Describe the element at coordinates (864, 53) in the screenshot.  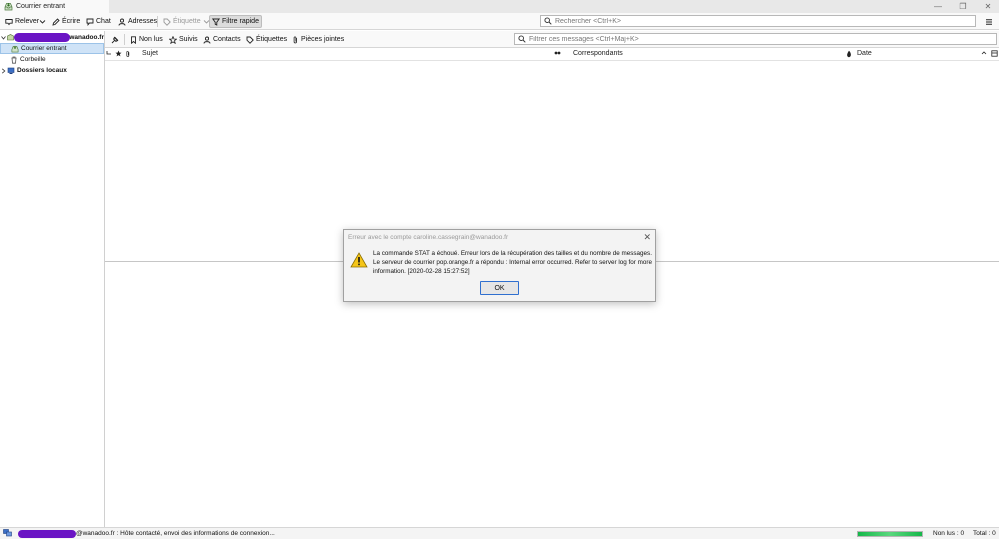
I see `column-date: Date` at that location.